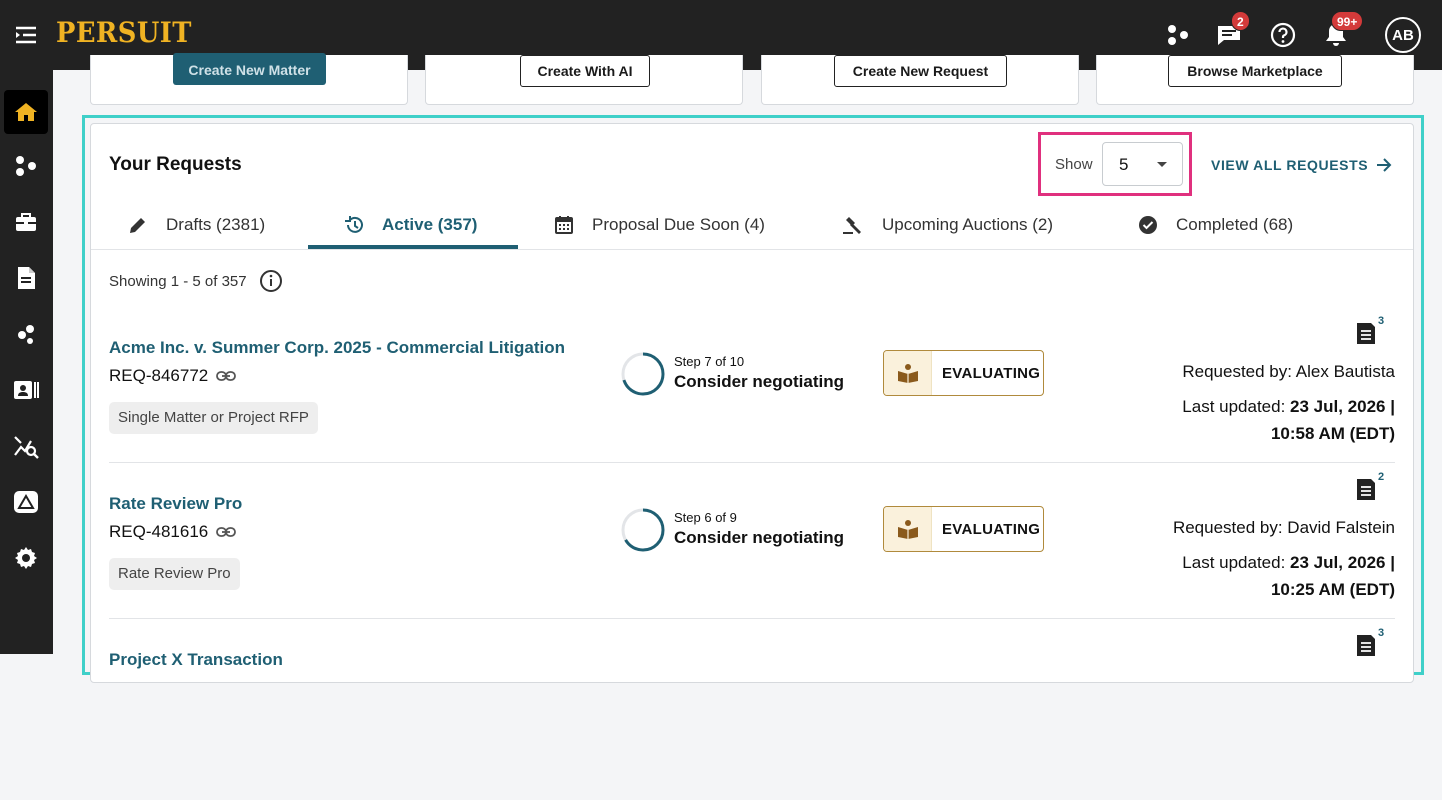 The width and height of the screenshot is (1442, 800). Describe the element at coordinates (1235, 224) in the screenshot. I see `tab-label: Completed (68)` at that location.